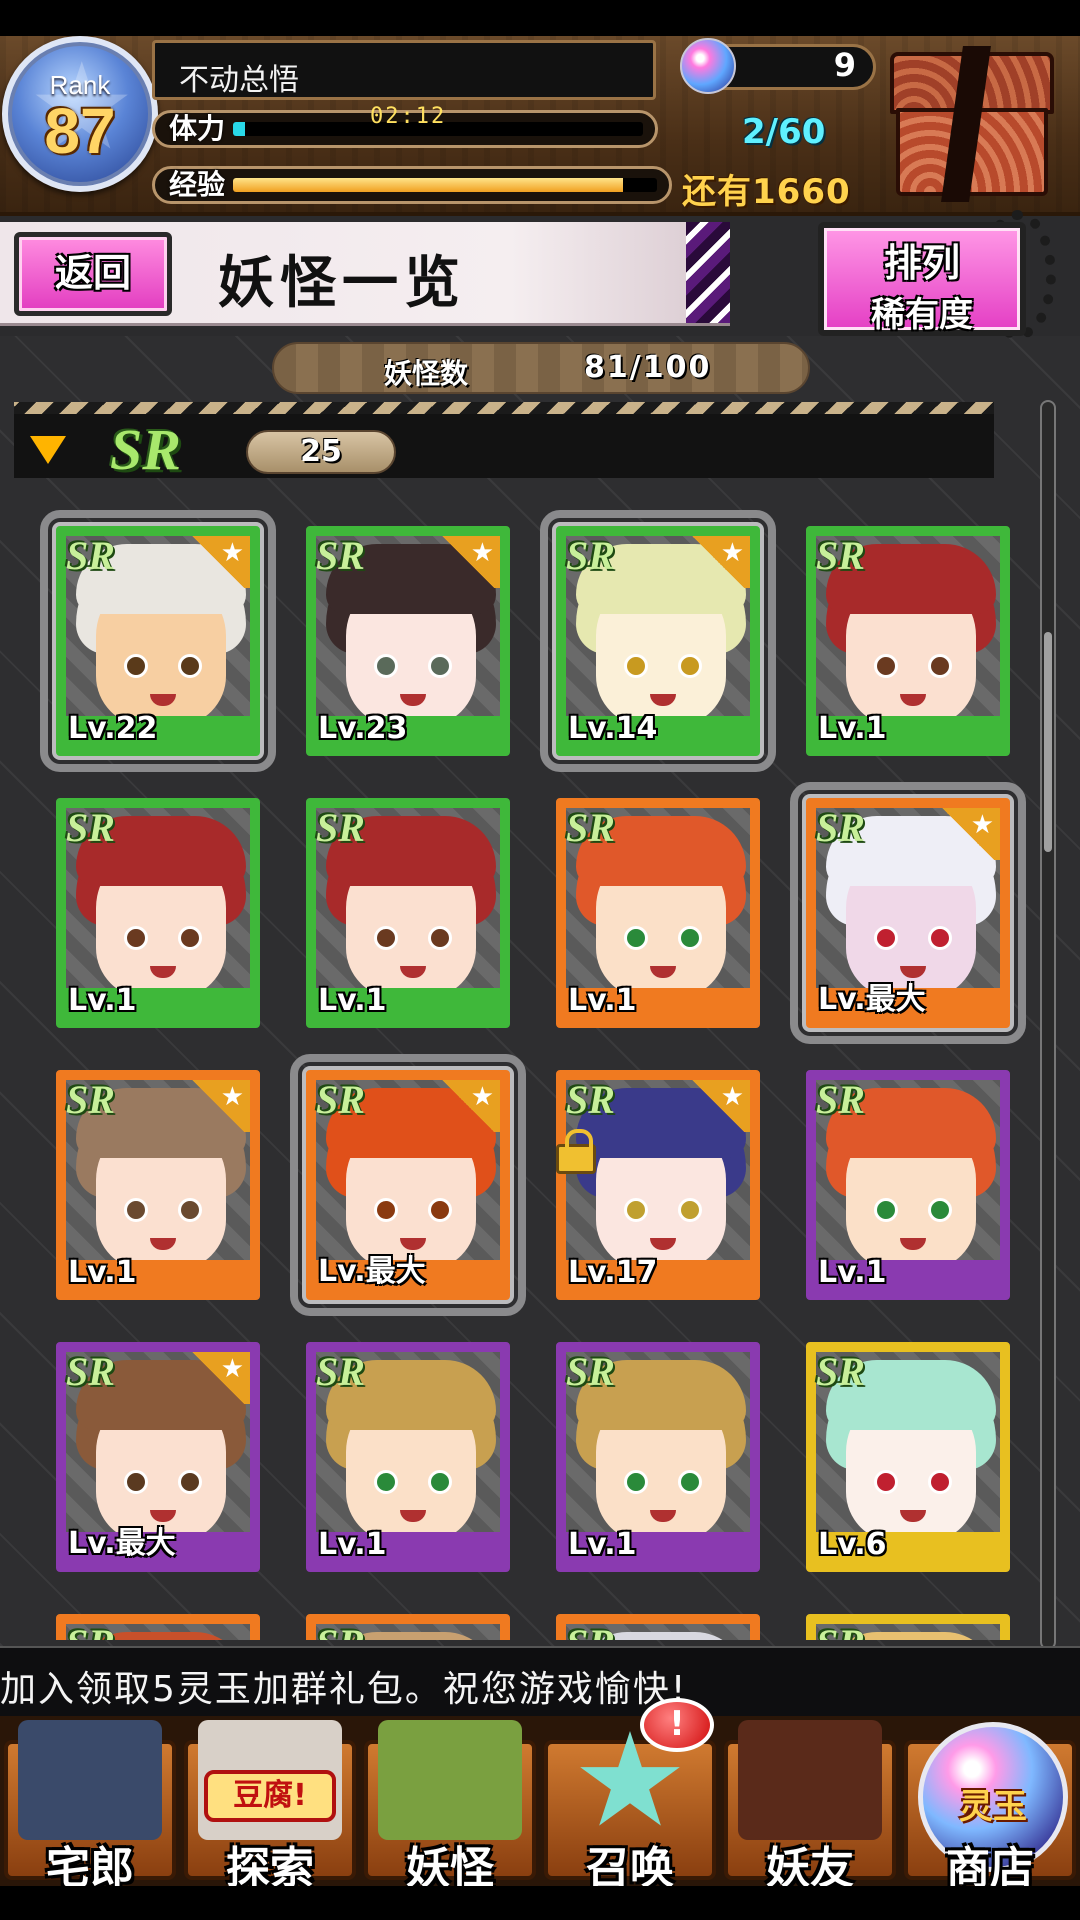 The height and width of the screenshot is (1920, 1080). What do you see at coordinates (158, 1185) in the screenshot?
I see `monster-card: SR ★ Lv.1` at bounding box center [158, 1185].